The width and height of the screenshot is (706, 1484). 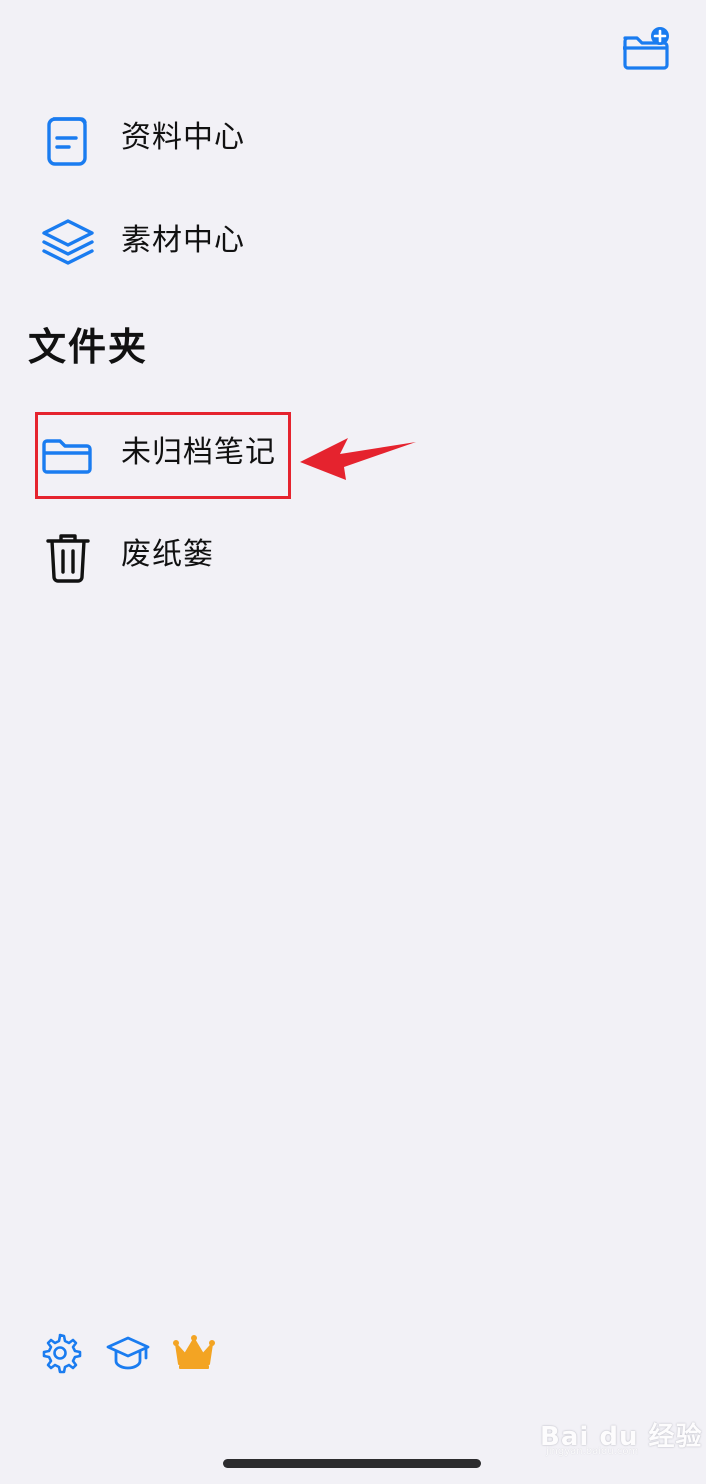 I want to click on new-folder-button, so click(x=645, y=48).